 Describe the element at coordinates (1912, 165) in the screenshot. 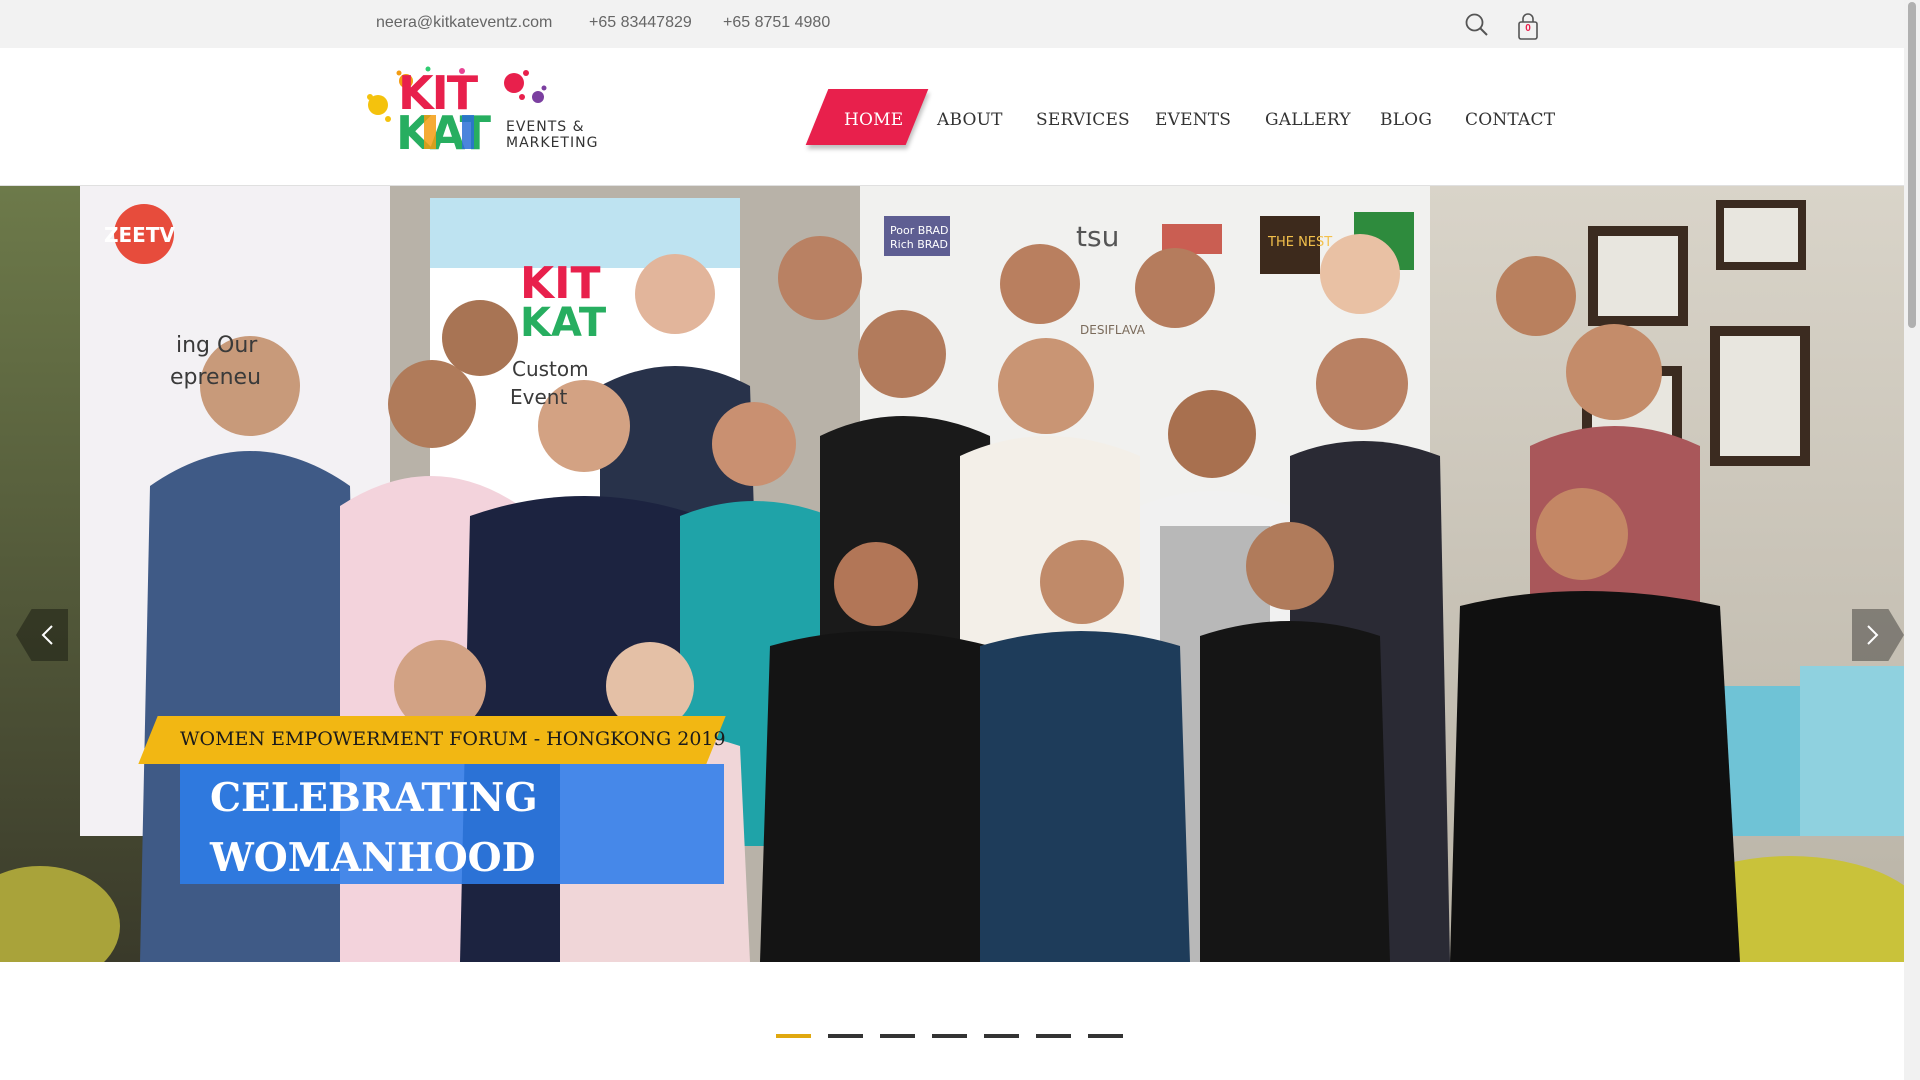

I see `scrollbar-thumb` at that location.